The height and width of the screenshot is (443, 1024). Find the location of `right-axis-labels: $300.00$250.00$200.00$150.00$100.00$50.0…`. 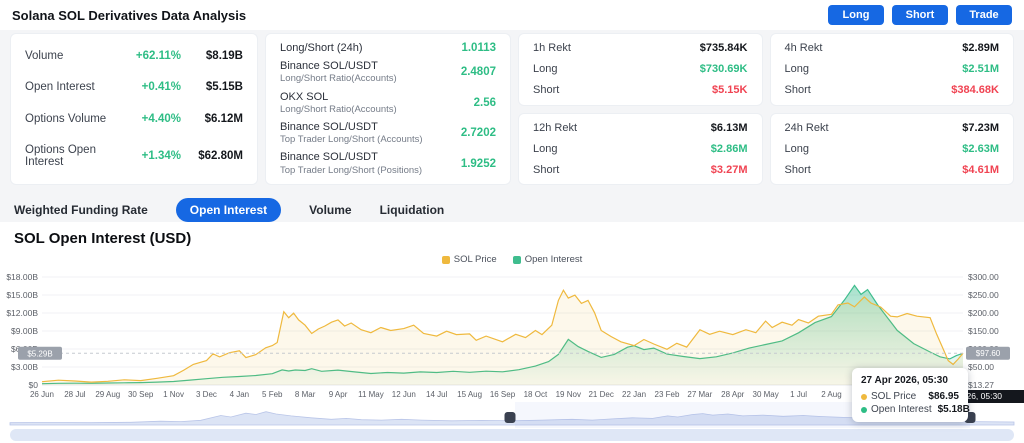

right-axis-labels: $300.00$250.00$200.00$150.00$100.00$50.0… is located at coordinates (983, 331).